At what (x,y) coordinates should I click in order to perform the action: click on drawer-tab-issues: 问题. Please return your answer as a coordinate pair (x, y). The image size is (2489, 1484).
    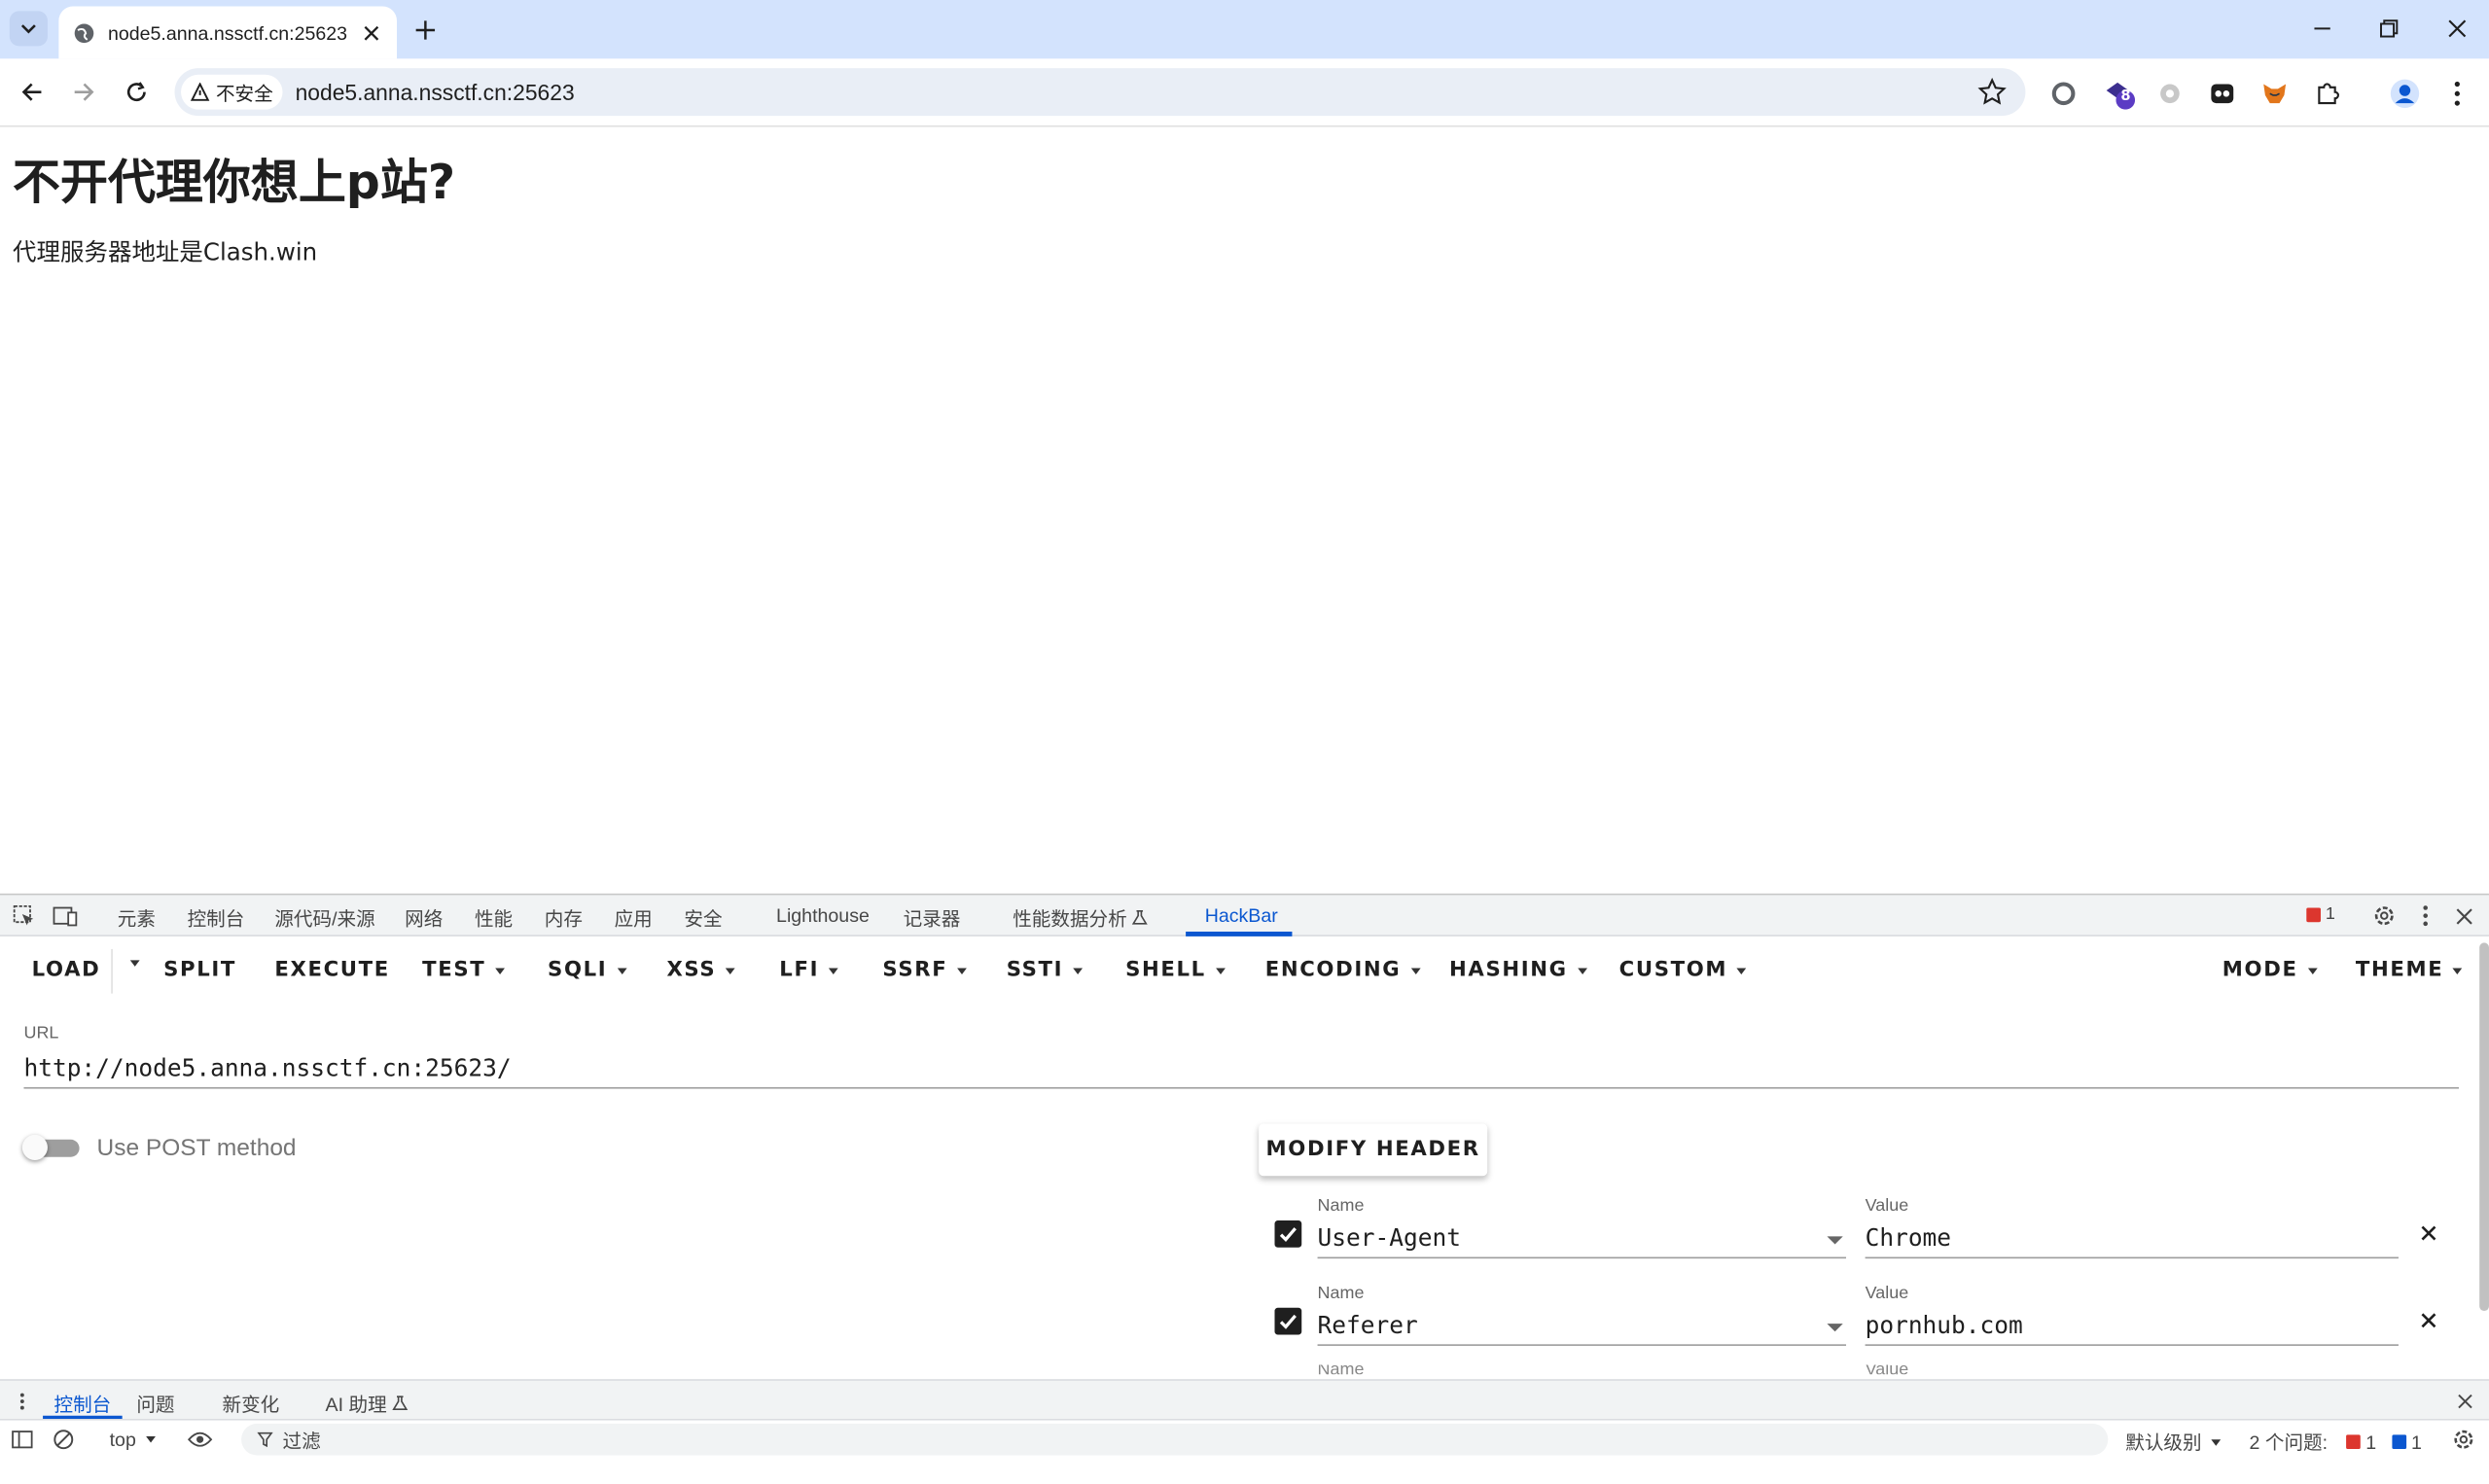
    Looking at the image, I should click on (155, 1405).